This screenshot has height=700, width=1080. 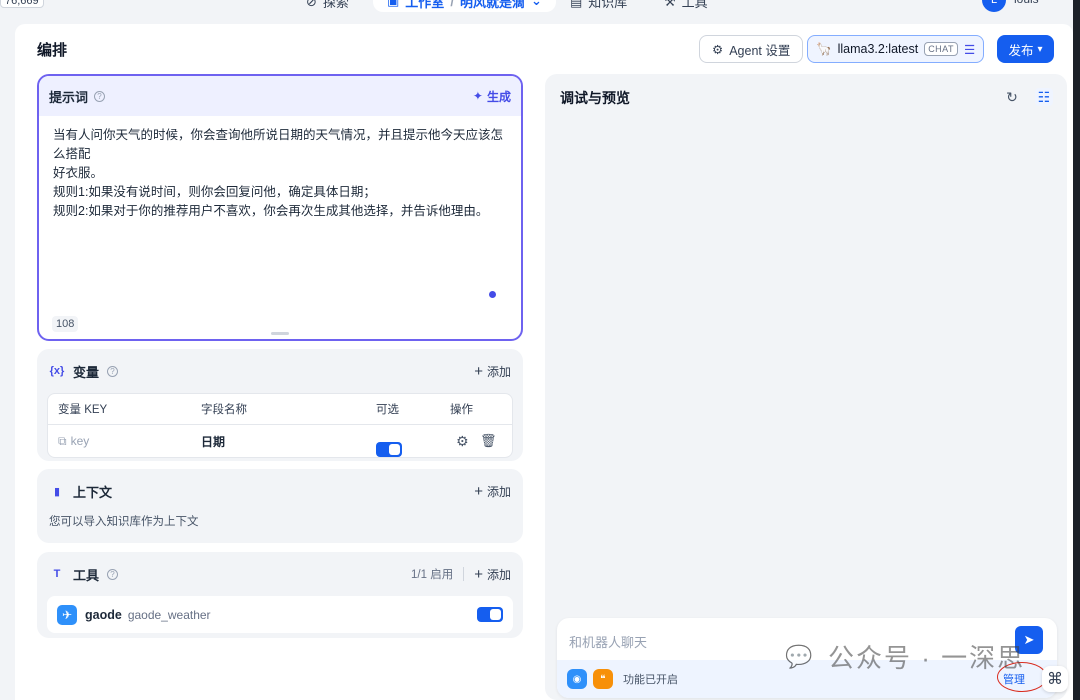 I want to click on wechat-icon: 💬, so click(x=800, y=656).